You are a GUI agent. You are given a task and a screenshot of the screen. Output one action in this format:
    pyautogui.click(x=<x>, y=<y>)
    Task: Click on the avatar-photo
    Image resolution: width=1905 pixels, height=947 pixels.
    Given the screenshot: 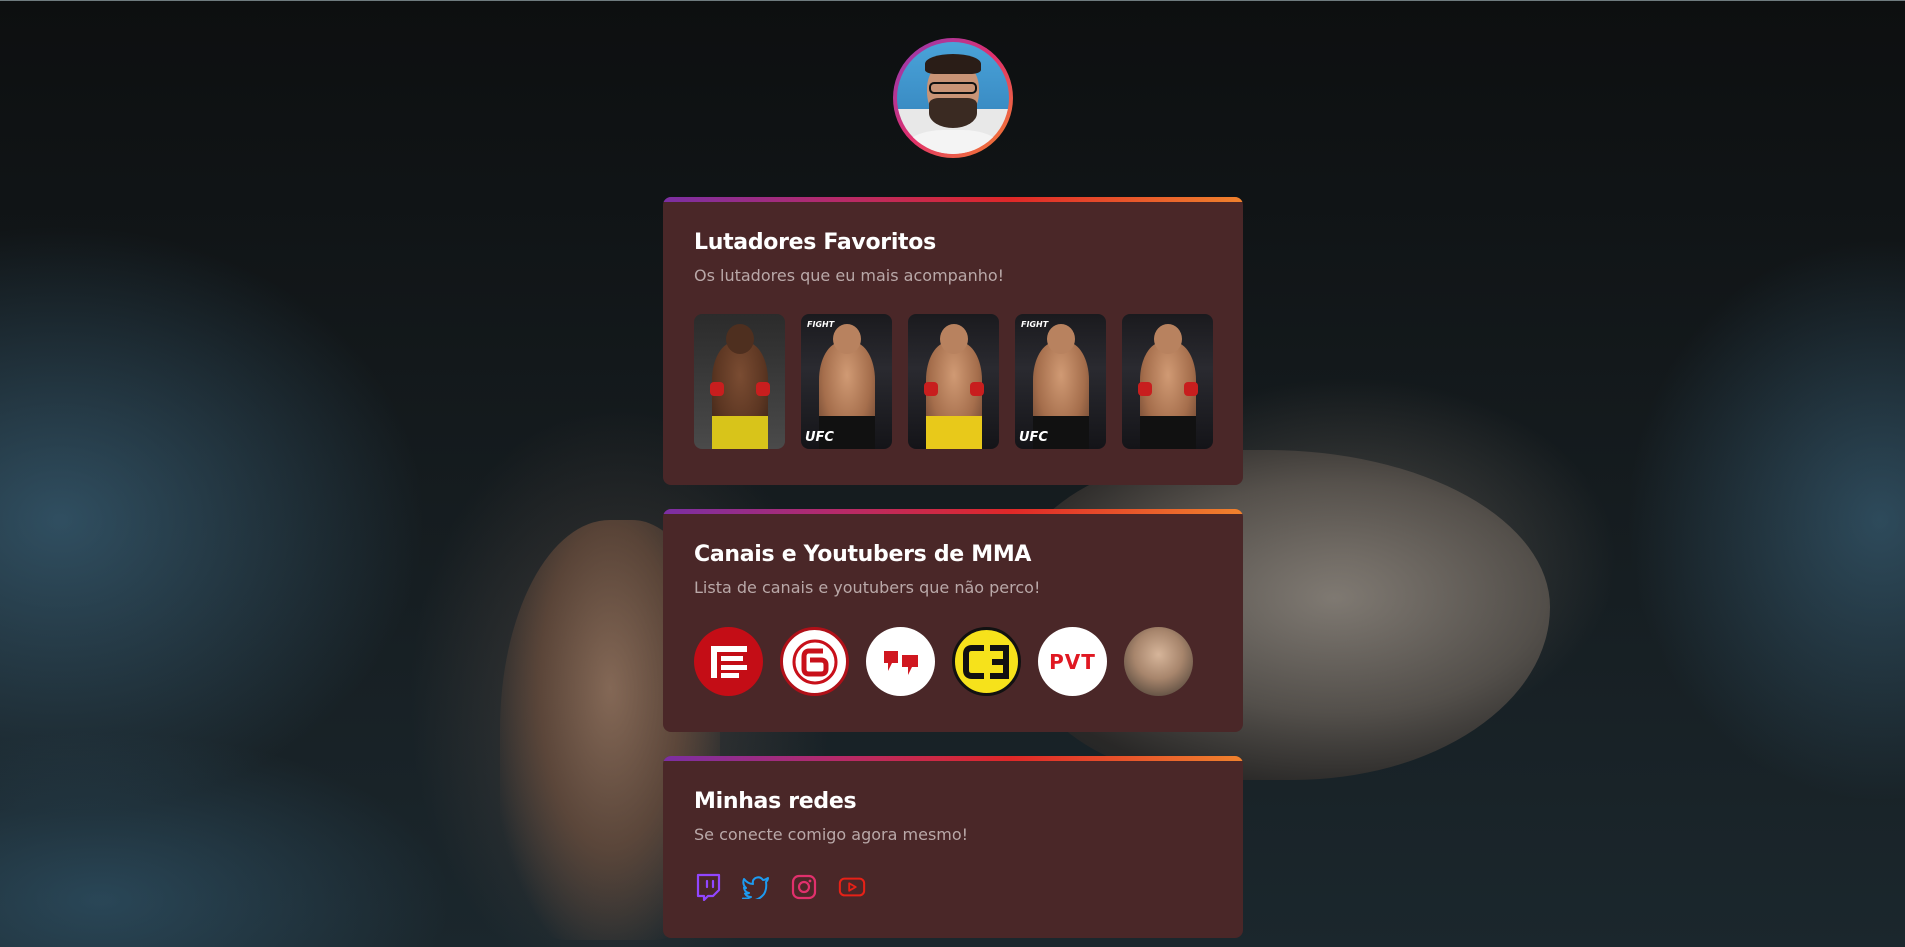 What is the action you would take?
    pyautogui.click(x=953, y=98)
    